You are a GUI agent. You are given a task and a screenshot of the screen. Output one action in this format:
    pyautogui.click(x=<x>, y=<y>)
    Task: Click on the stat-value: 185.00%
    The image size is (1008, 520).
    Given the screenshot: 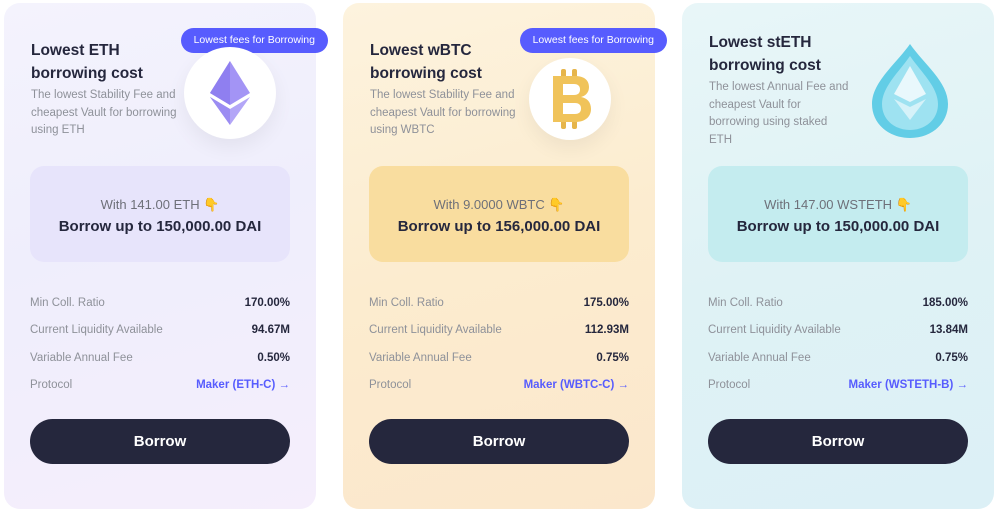 What is the action you would take?
    pyautogui.click(x=945, y=302)
    